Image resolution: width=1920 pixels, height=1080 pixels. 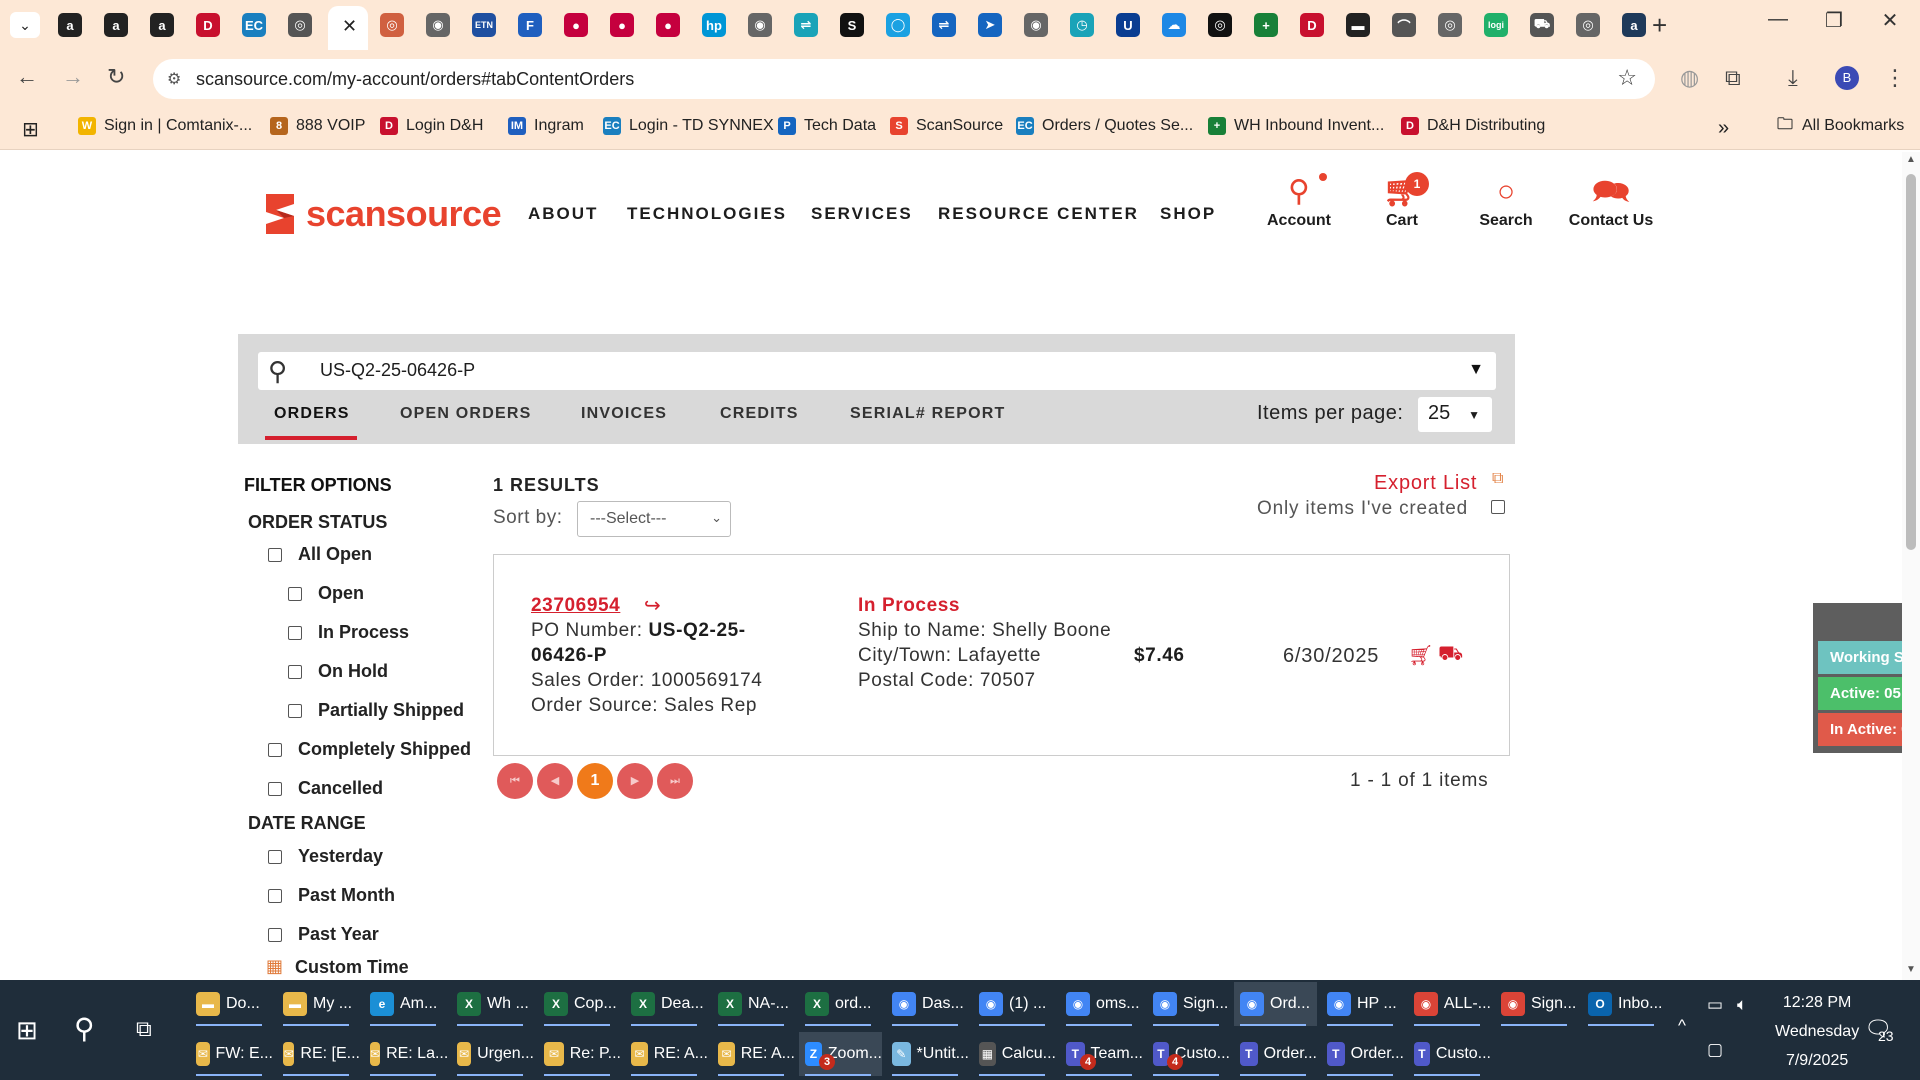 I want to click on arrow-icon: ➤, so click(x=990, y=25).